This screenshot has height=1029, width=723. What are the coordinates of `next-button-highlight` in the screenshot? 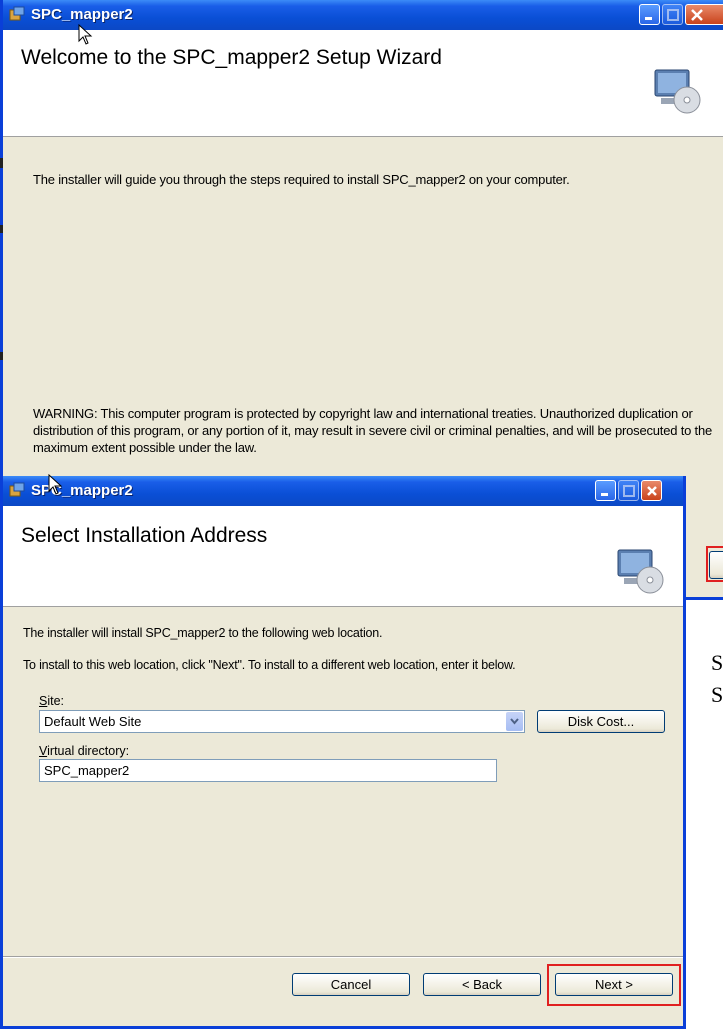 It's located at (614, 985).